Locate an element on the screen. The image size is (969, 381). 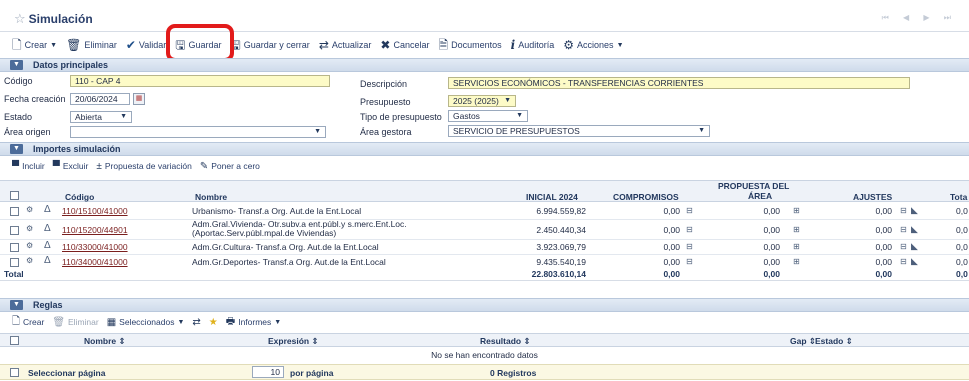
col-resultado: Resultado ⇕ is located at coordinates (505, 341).